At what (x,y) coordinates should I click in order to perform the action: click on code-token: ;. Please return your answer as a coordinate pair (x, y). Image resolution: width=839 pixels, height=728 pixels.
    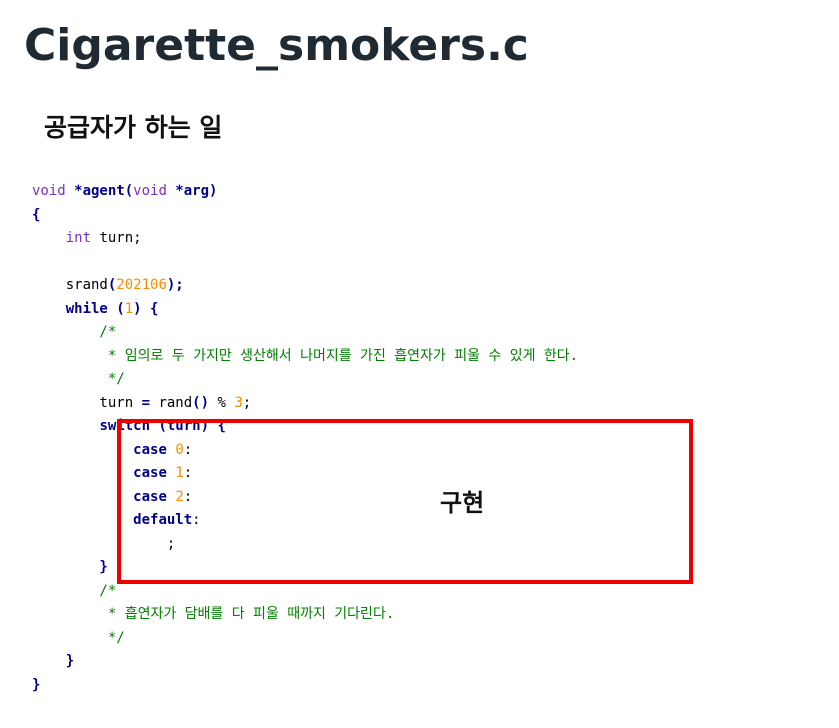
    Looking at the image, I should click on (247, 402).